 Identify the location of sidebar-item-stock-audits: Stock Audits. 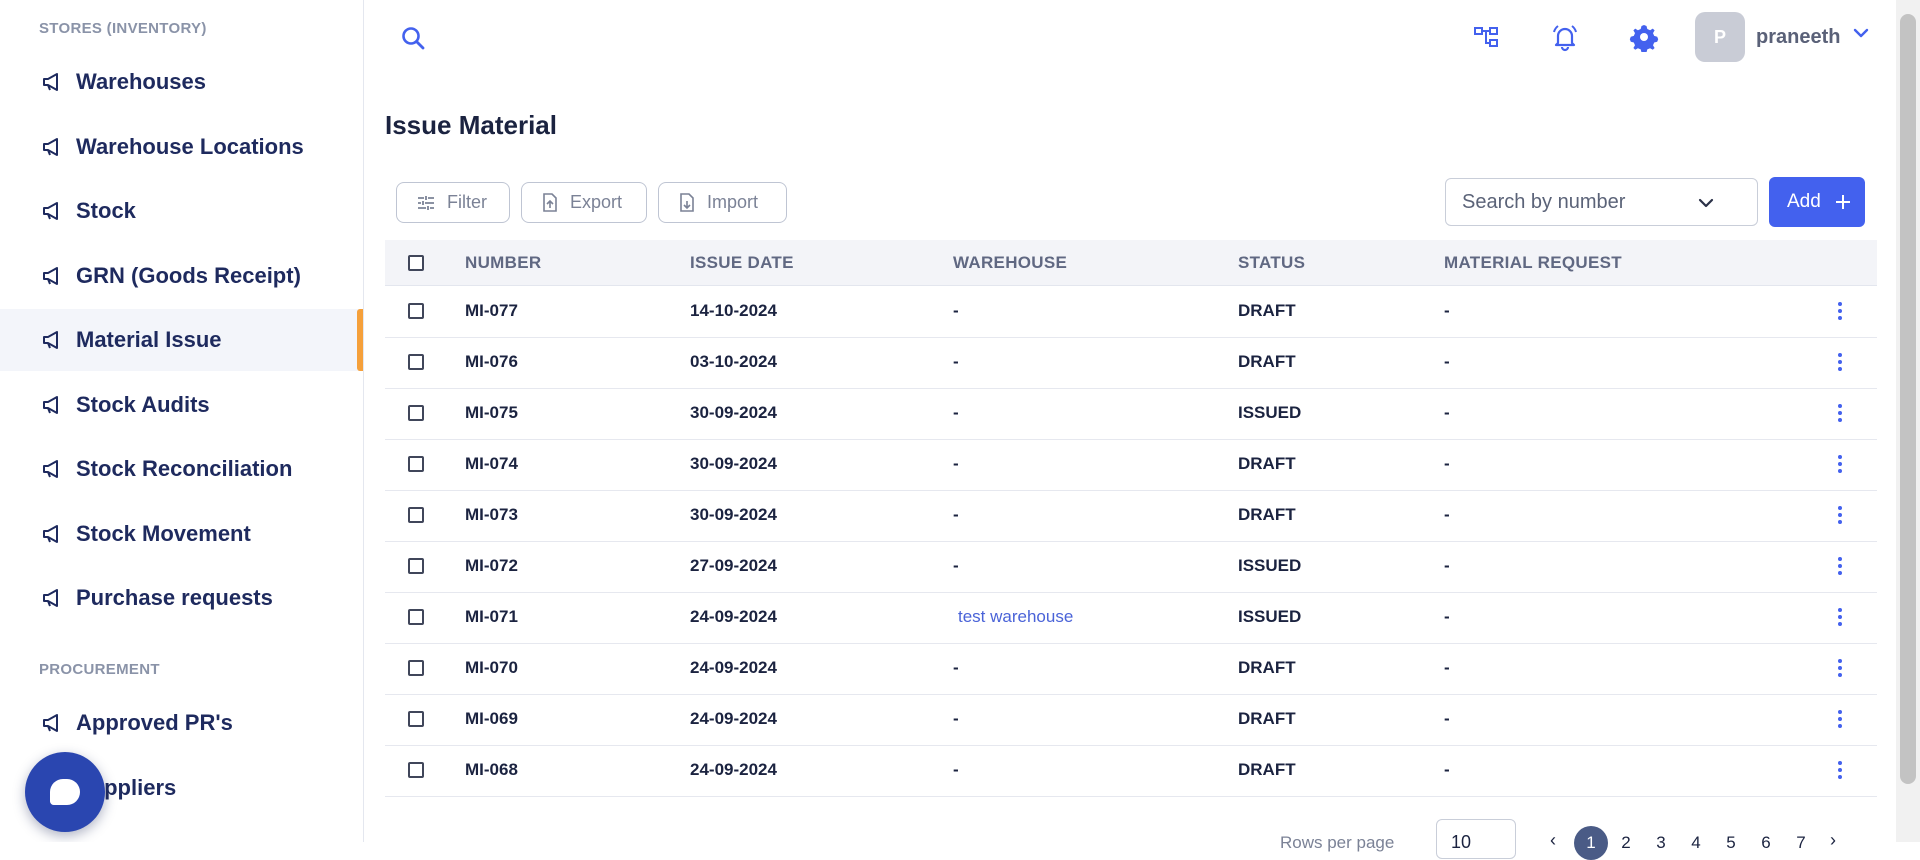
(181, 405).